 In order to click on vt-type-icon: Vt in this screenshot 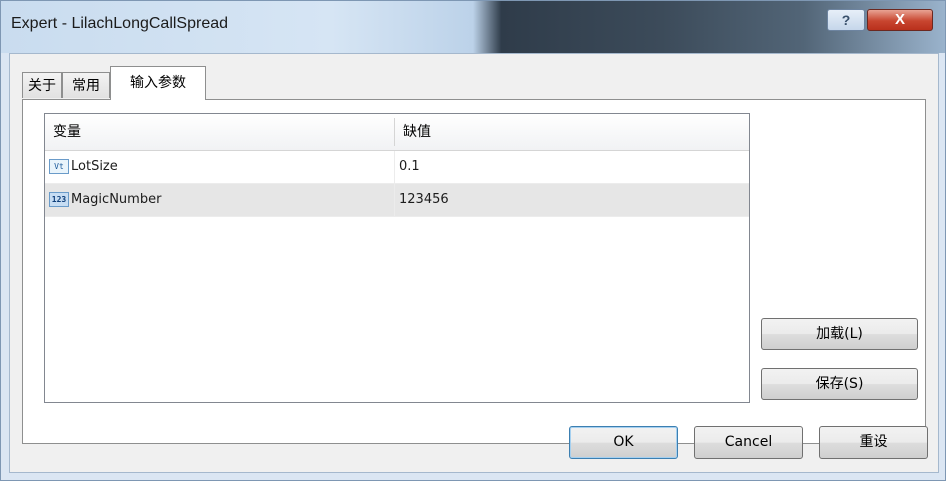, I will do `click(59, 166)`.